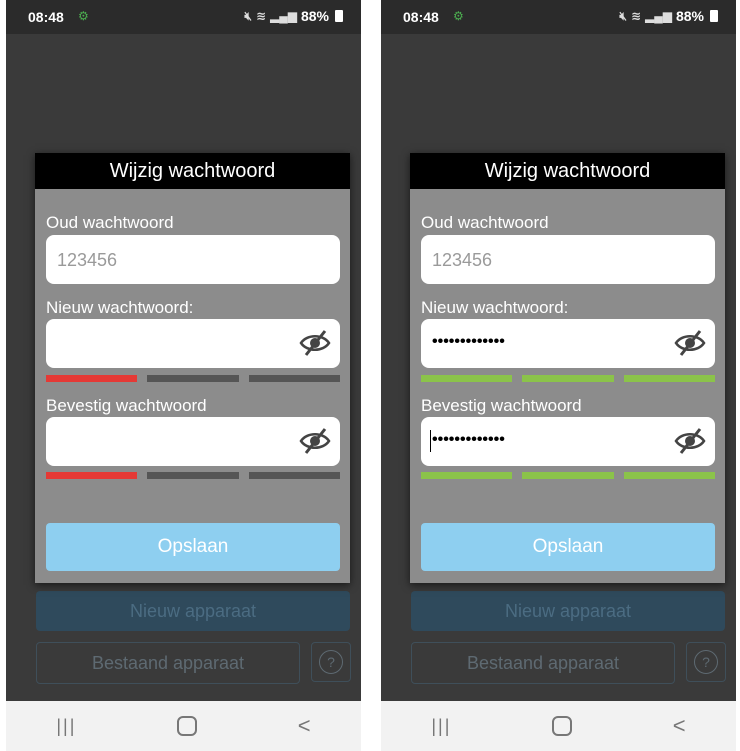 The image size is (740, 751). What do you see at coordinates (468, 439) in the screenshot?
I see `confirm-password-value: •••••••••••••` at bounding box center [468, 439].